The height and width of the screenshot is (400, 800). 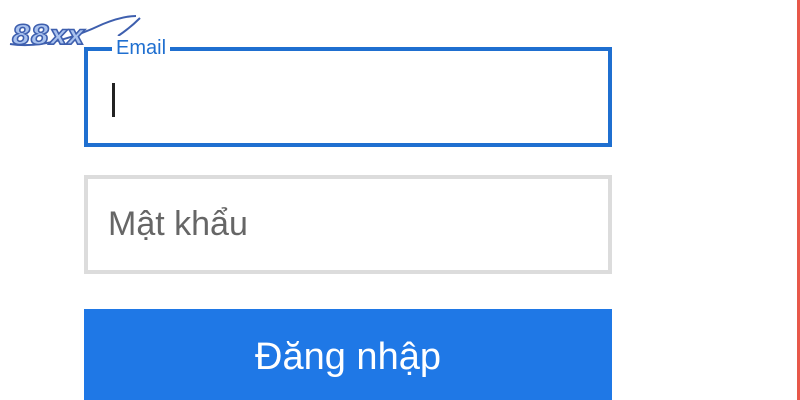 What do you see at coordinates (178, 224) in the screenshot?
I see `password-placeholder: Mật khẩu` at bounding box center [178, 224].